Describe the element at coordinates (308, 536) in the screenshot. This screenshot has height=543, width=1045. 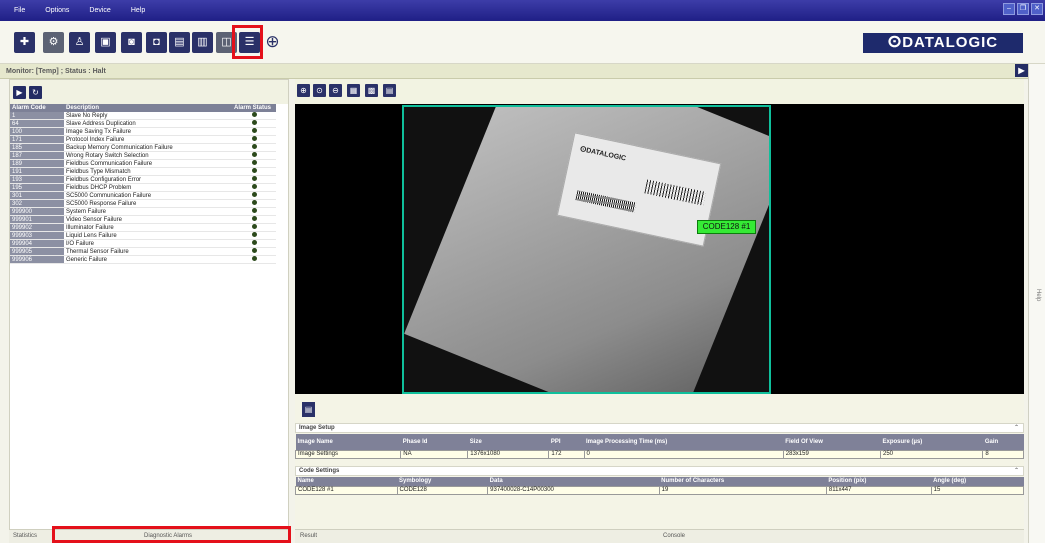
I see `tab-result: Result` at that location.